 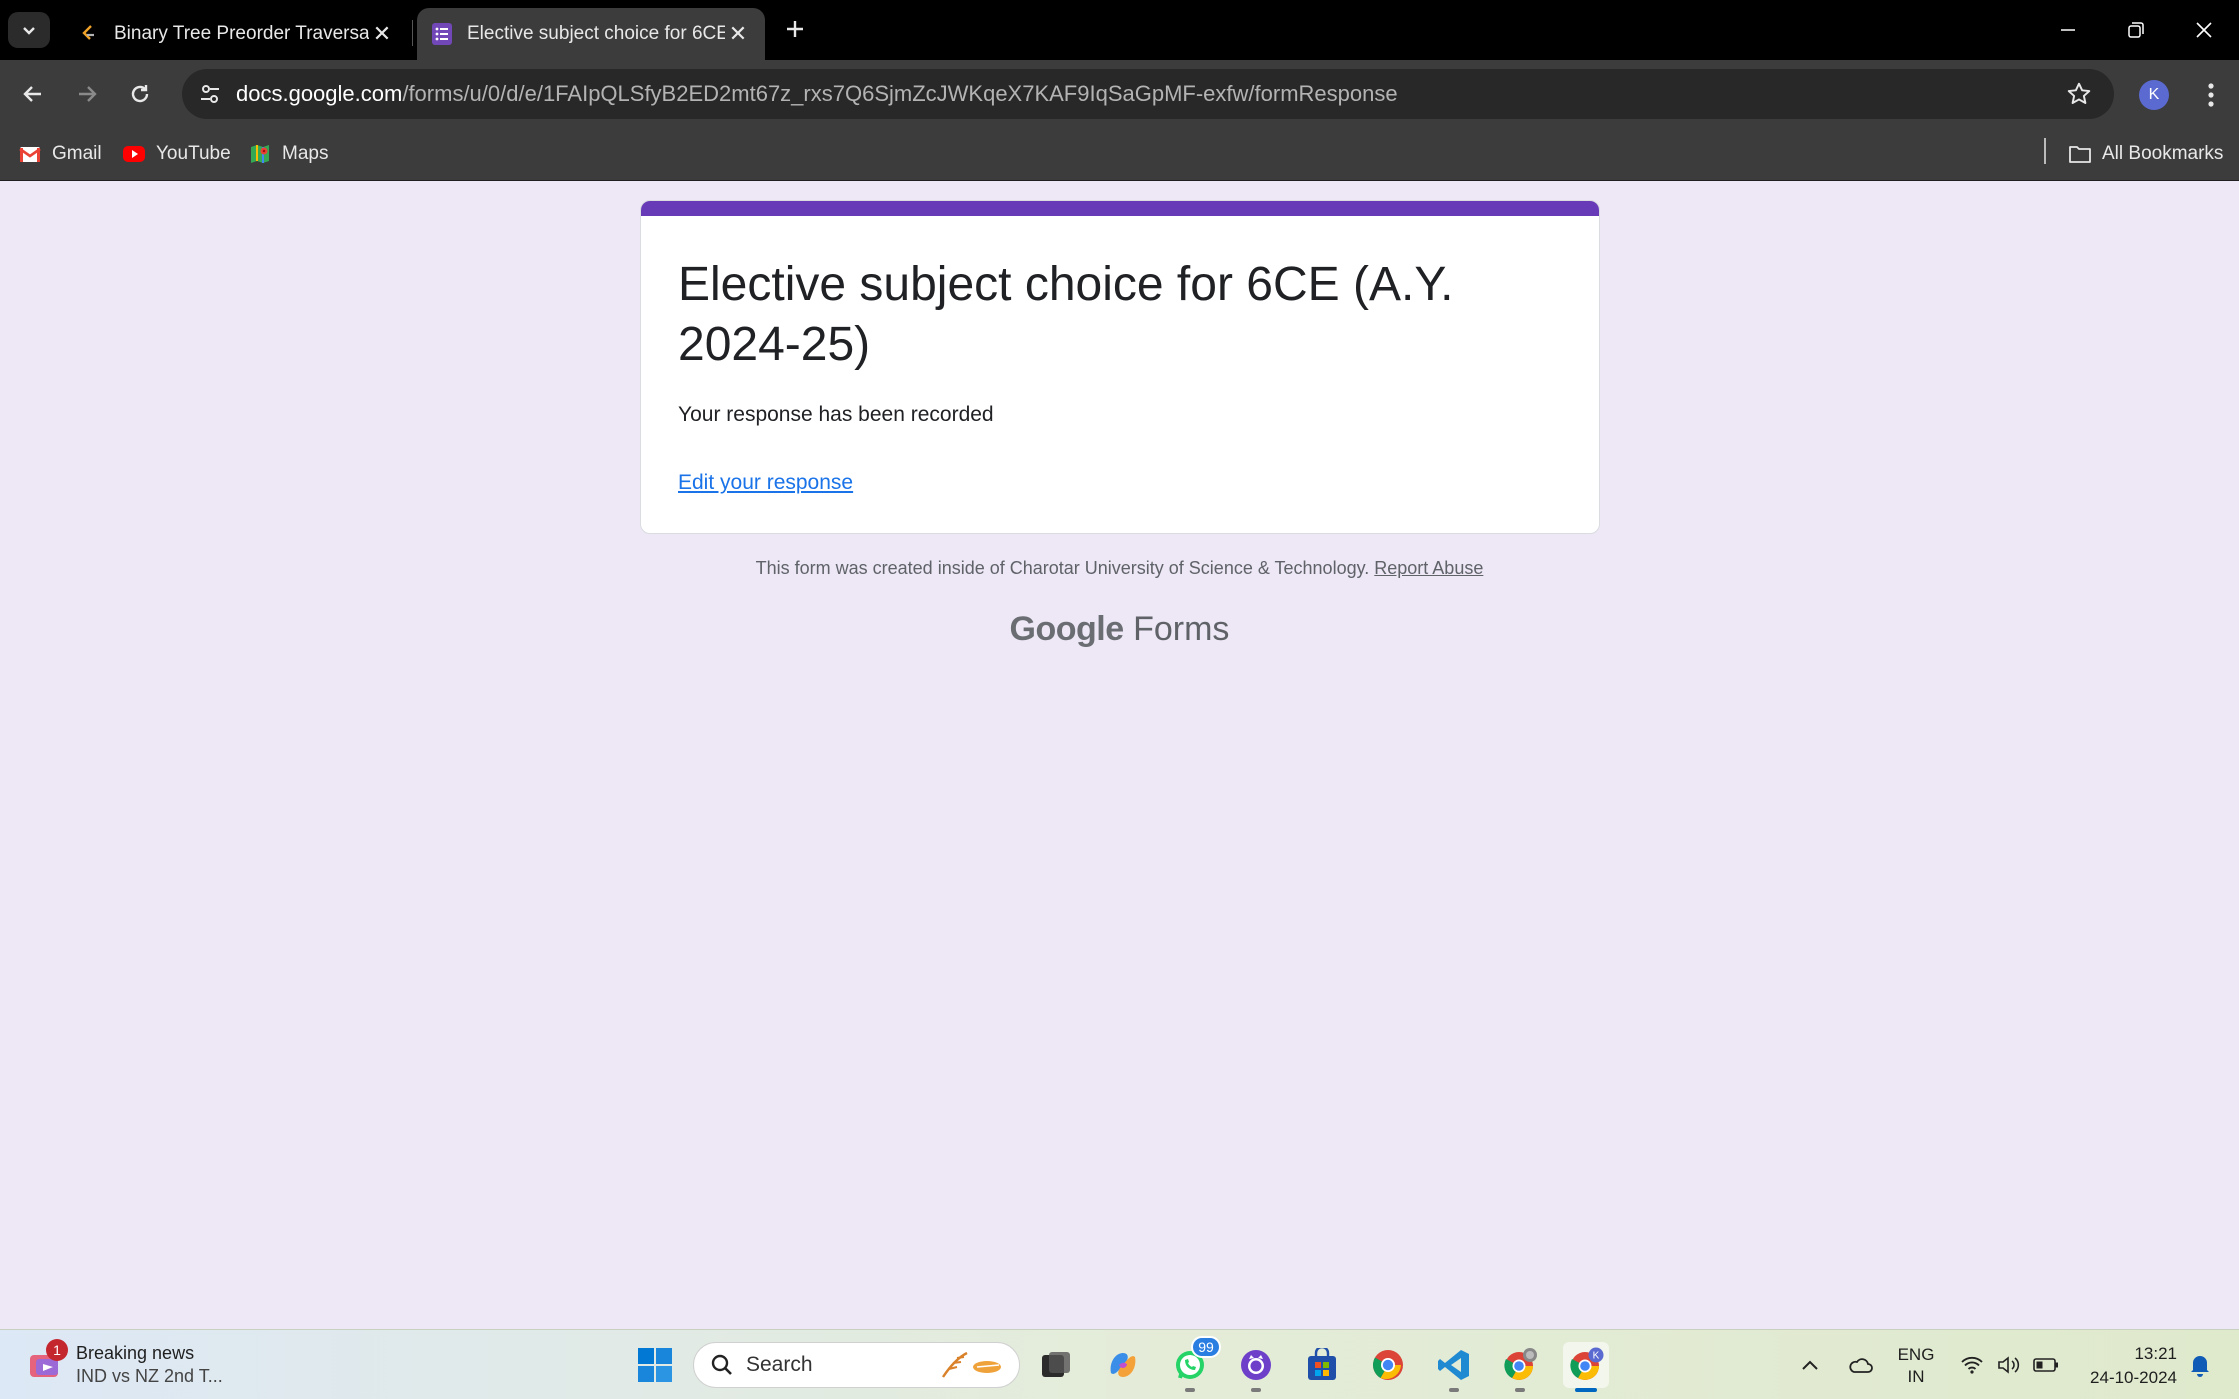 I want to click on bookmark-label: Maps, so click(x=305, y=153).